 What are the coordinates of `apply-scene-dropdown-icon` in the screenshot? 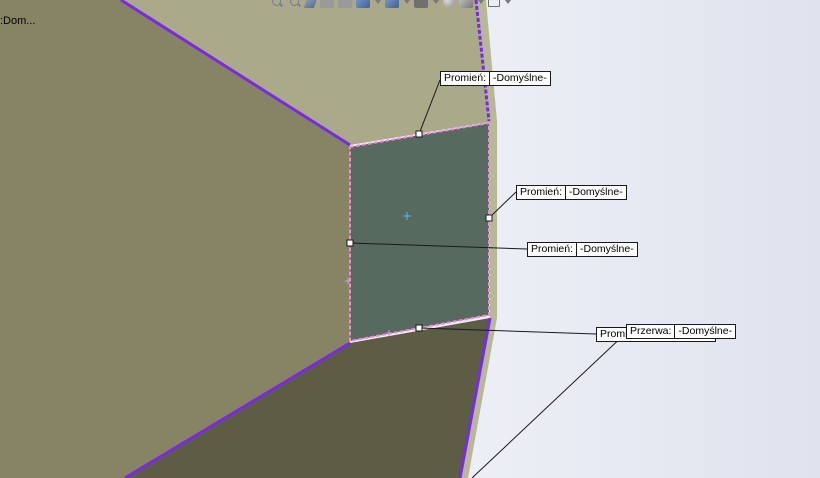 It's located at (480, 4).